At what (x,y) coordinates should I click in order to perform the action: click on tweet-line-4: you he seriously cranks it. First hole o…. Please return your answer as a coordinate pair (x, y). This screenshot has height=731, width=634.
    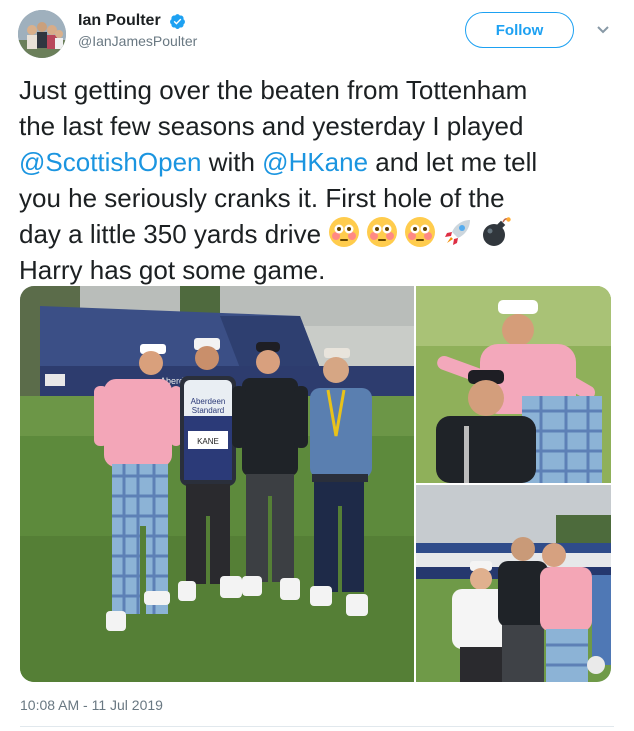
    Looking at the image, I should click on (262, 198).